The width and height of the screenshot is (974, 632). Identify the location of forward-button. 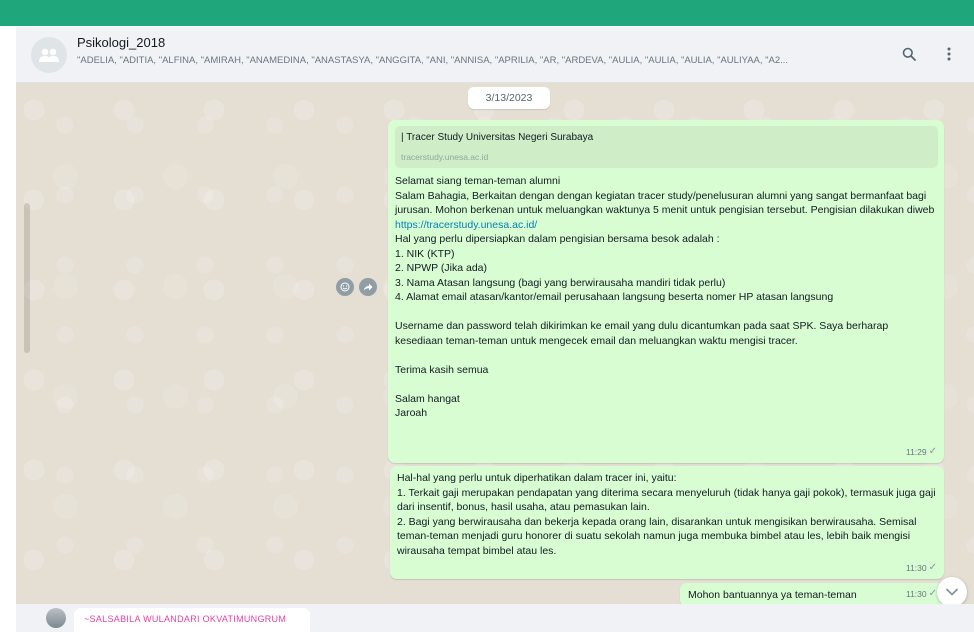
(368, 287).